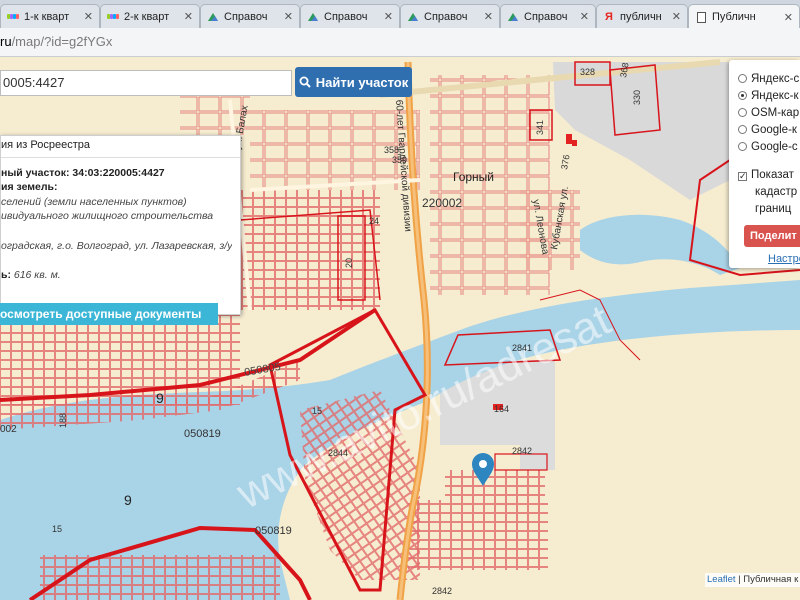 The image size is (800, 600). What do you see at coordinates (522, 348) in the screenshot?
I see `parcel-number: 2841` at bounding box center [522, 348].